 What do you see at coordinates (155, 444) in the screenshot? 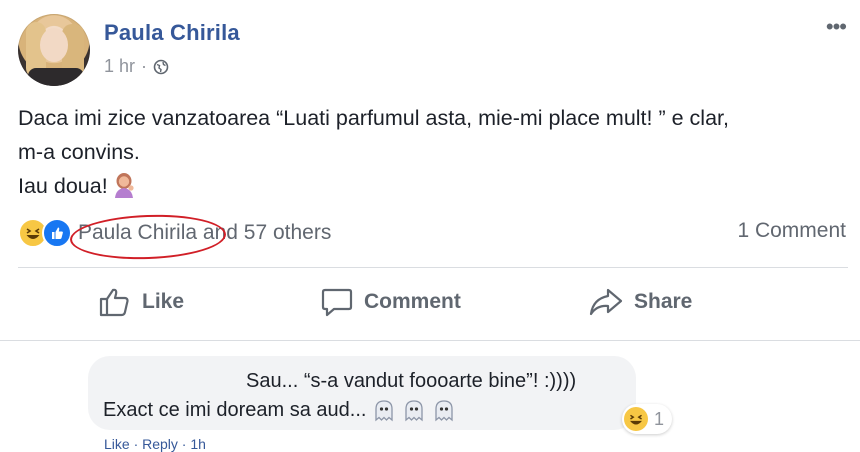
I see `comment-actions: Like · Reply · 1h` at bounding box center [155, 444].